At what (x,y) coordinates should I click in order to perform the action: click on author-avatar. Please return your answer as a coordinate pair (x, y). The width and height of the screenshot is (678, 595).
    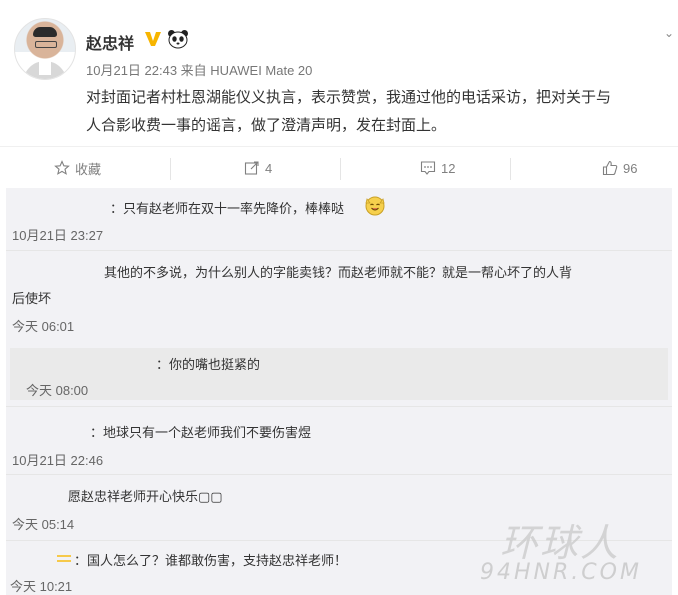
    Looking at the image, I should click on (45, 49).